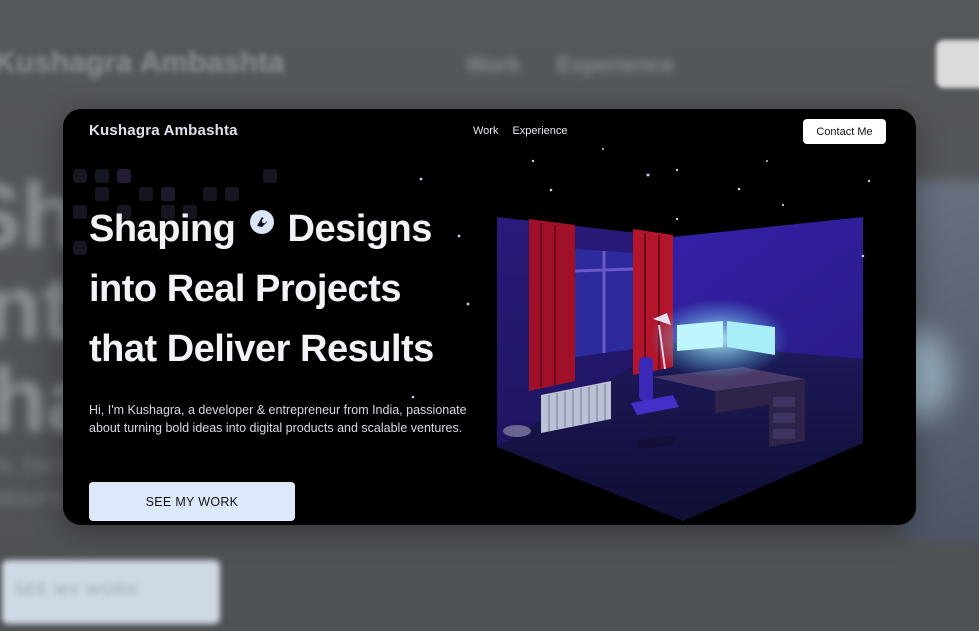 The width and height of the screenshot is (979, 631). I want to click on trash-bin, so click(517, 431).